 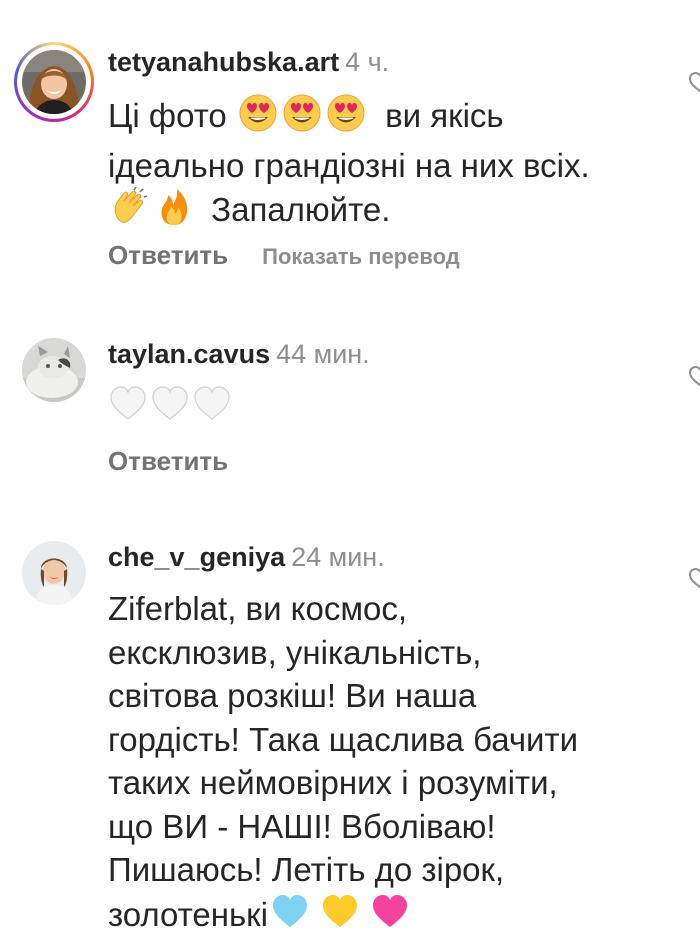 I want to click on comment-header: che_v_geniya 24 мин., so click(x=246, y=557).